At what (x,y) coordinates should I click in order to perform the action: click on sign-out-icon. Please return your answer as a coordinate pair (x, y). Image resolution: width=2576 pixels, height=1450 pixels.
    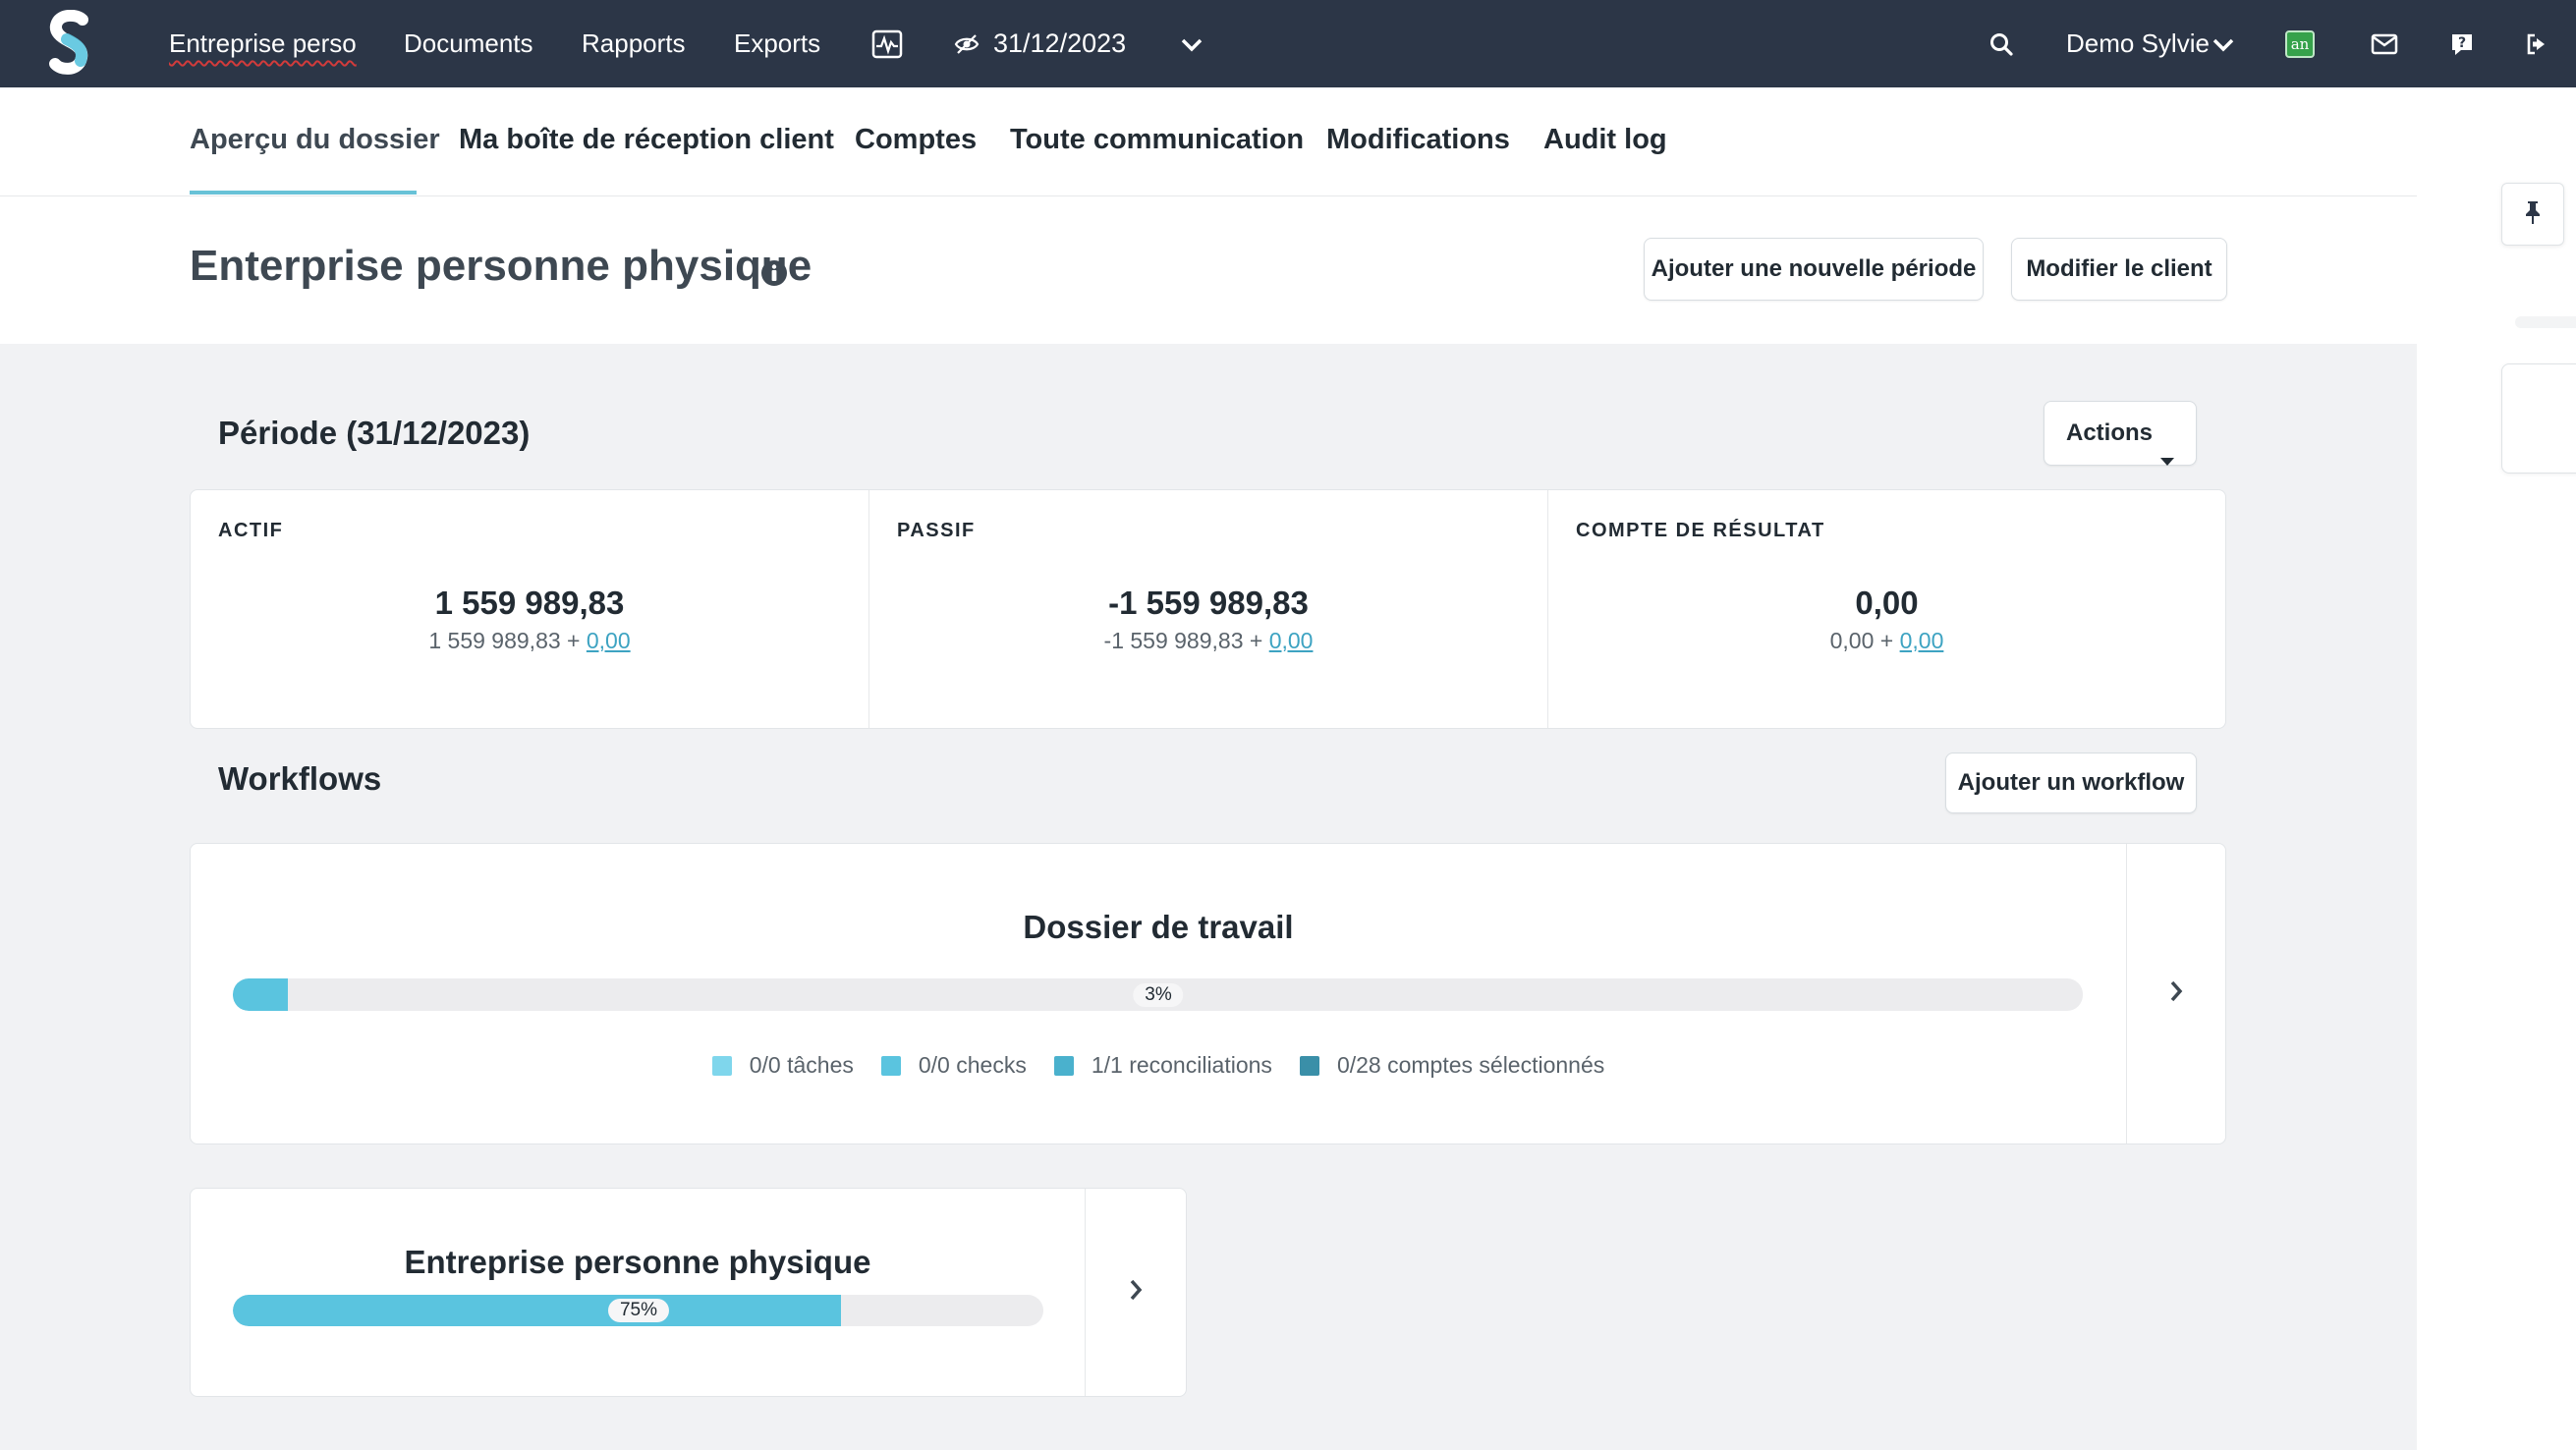
    Looking at the image, I should click on (2537, 43).